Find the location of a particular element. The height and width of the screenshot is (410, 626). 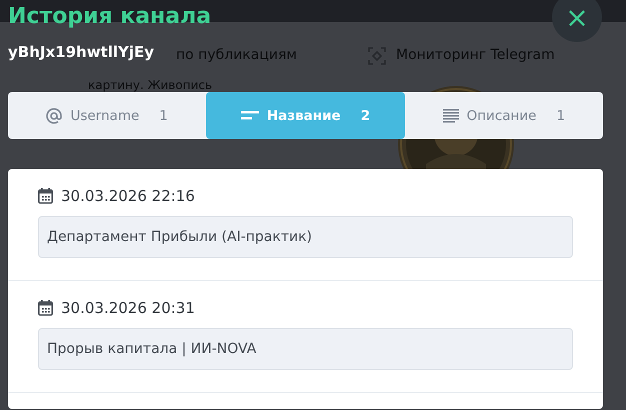

entry-date: 30.03.2026 20:31 is located at coordinates (128, 308).